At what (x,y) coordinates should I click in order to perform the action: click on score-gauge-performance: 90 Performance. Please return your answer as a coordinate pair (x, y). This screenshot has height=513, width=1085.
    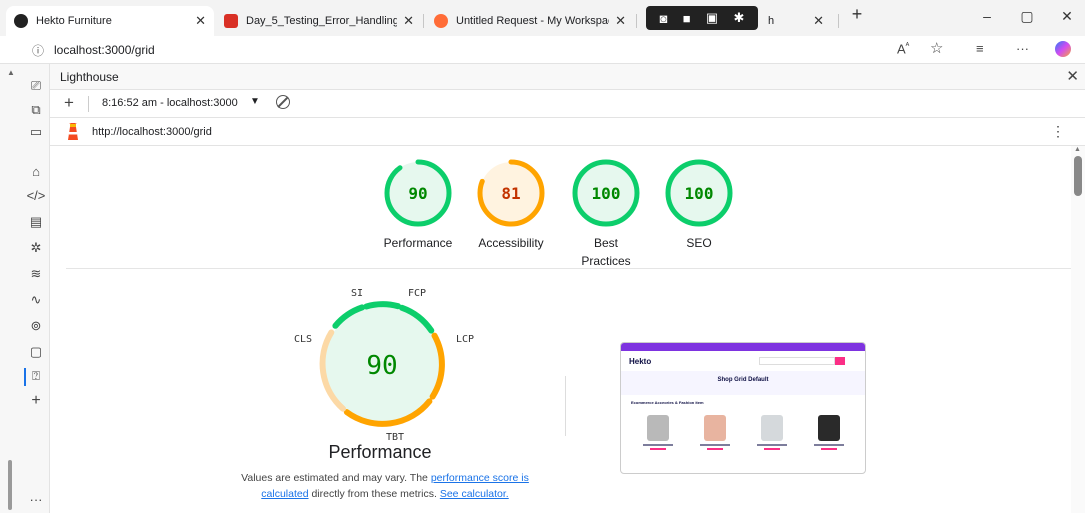
    Looking at the image, I should click on (418, 205).